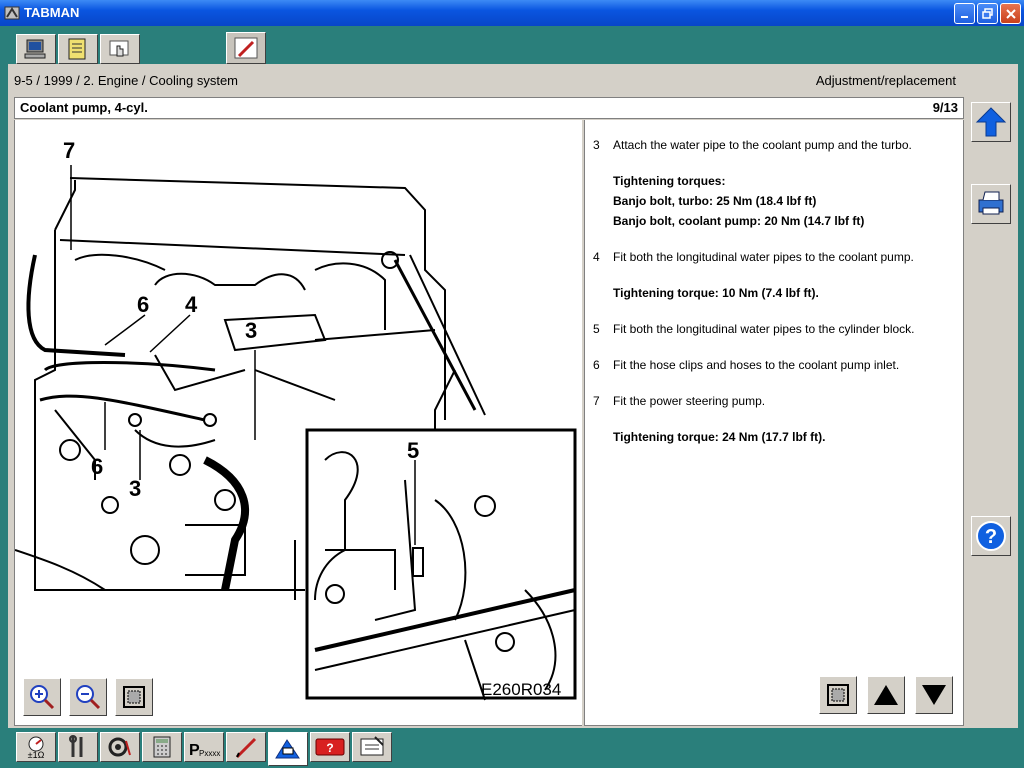 The width and height of the screenshot is (1024, 768). I want to click on calculator-icon, so click(162, 747).